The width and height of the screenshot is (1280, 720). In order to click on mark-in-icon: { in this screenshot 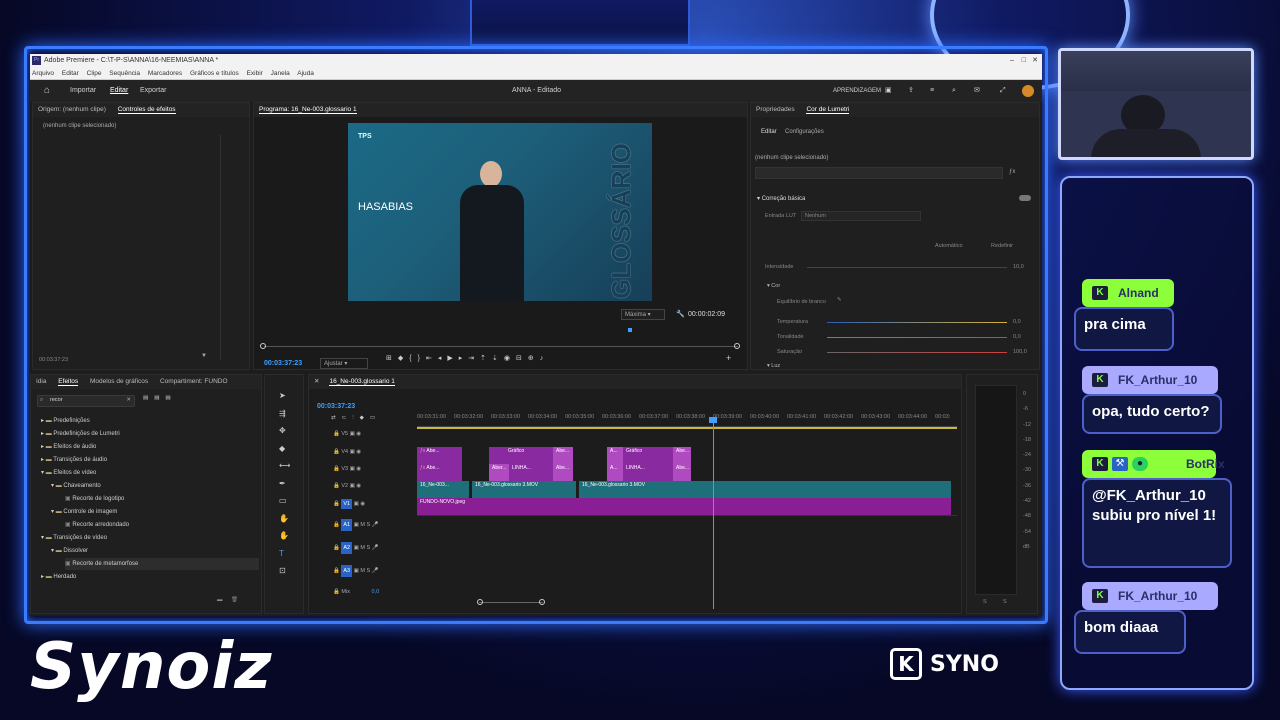, I will do `click(413, 358)`.